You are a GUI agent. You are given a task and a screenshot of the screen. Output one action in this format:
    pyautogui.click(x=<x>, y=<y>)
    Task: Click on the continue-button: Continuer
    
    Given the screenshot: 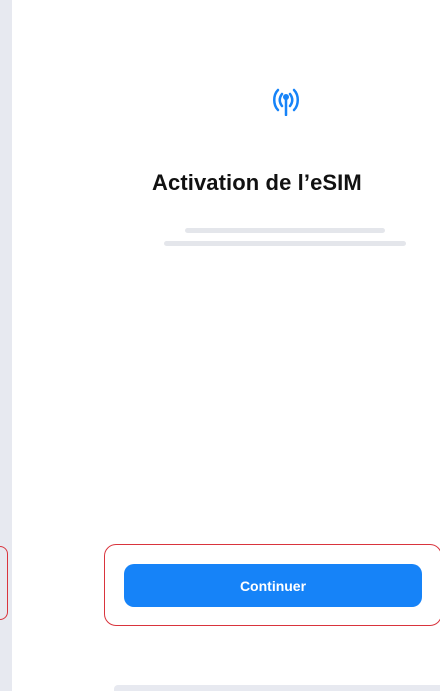 What is the action you would take?
    pyautogui.click(x=273, y=585)
    